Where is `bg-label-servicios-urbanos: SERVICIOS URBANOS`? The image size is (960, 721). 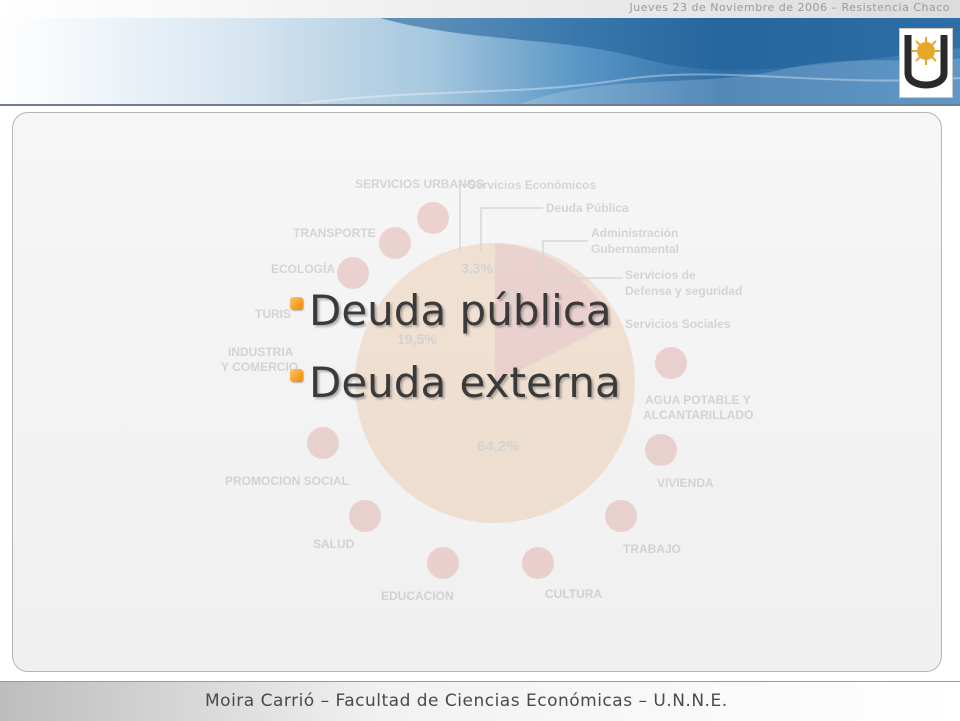
bg-label-servicios-urbanos: SERVICIOS URBANOS is located at coordinates (419, 184).